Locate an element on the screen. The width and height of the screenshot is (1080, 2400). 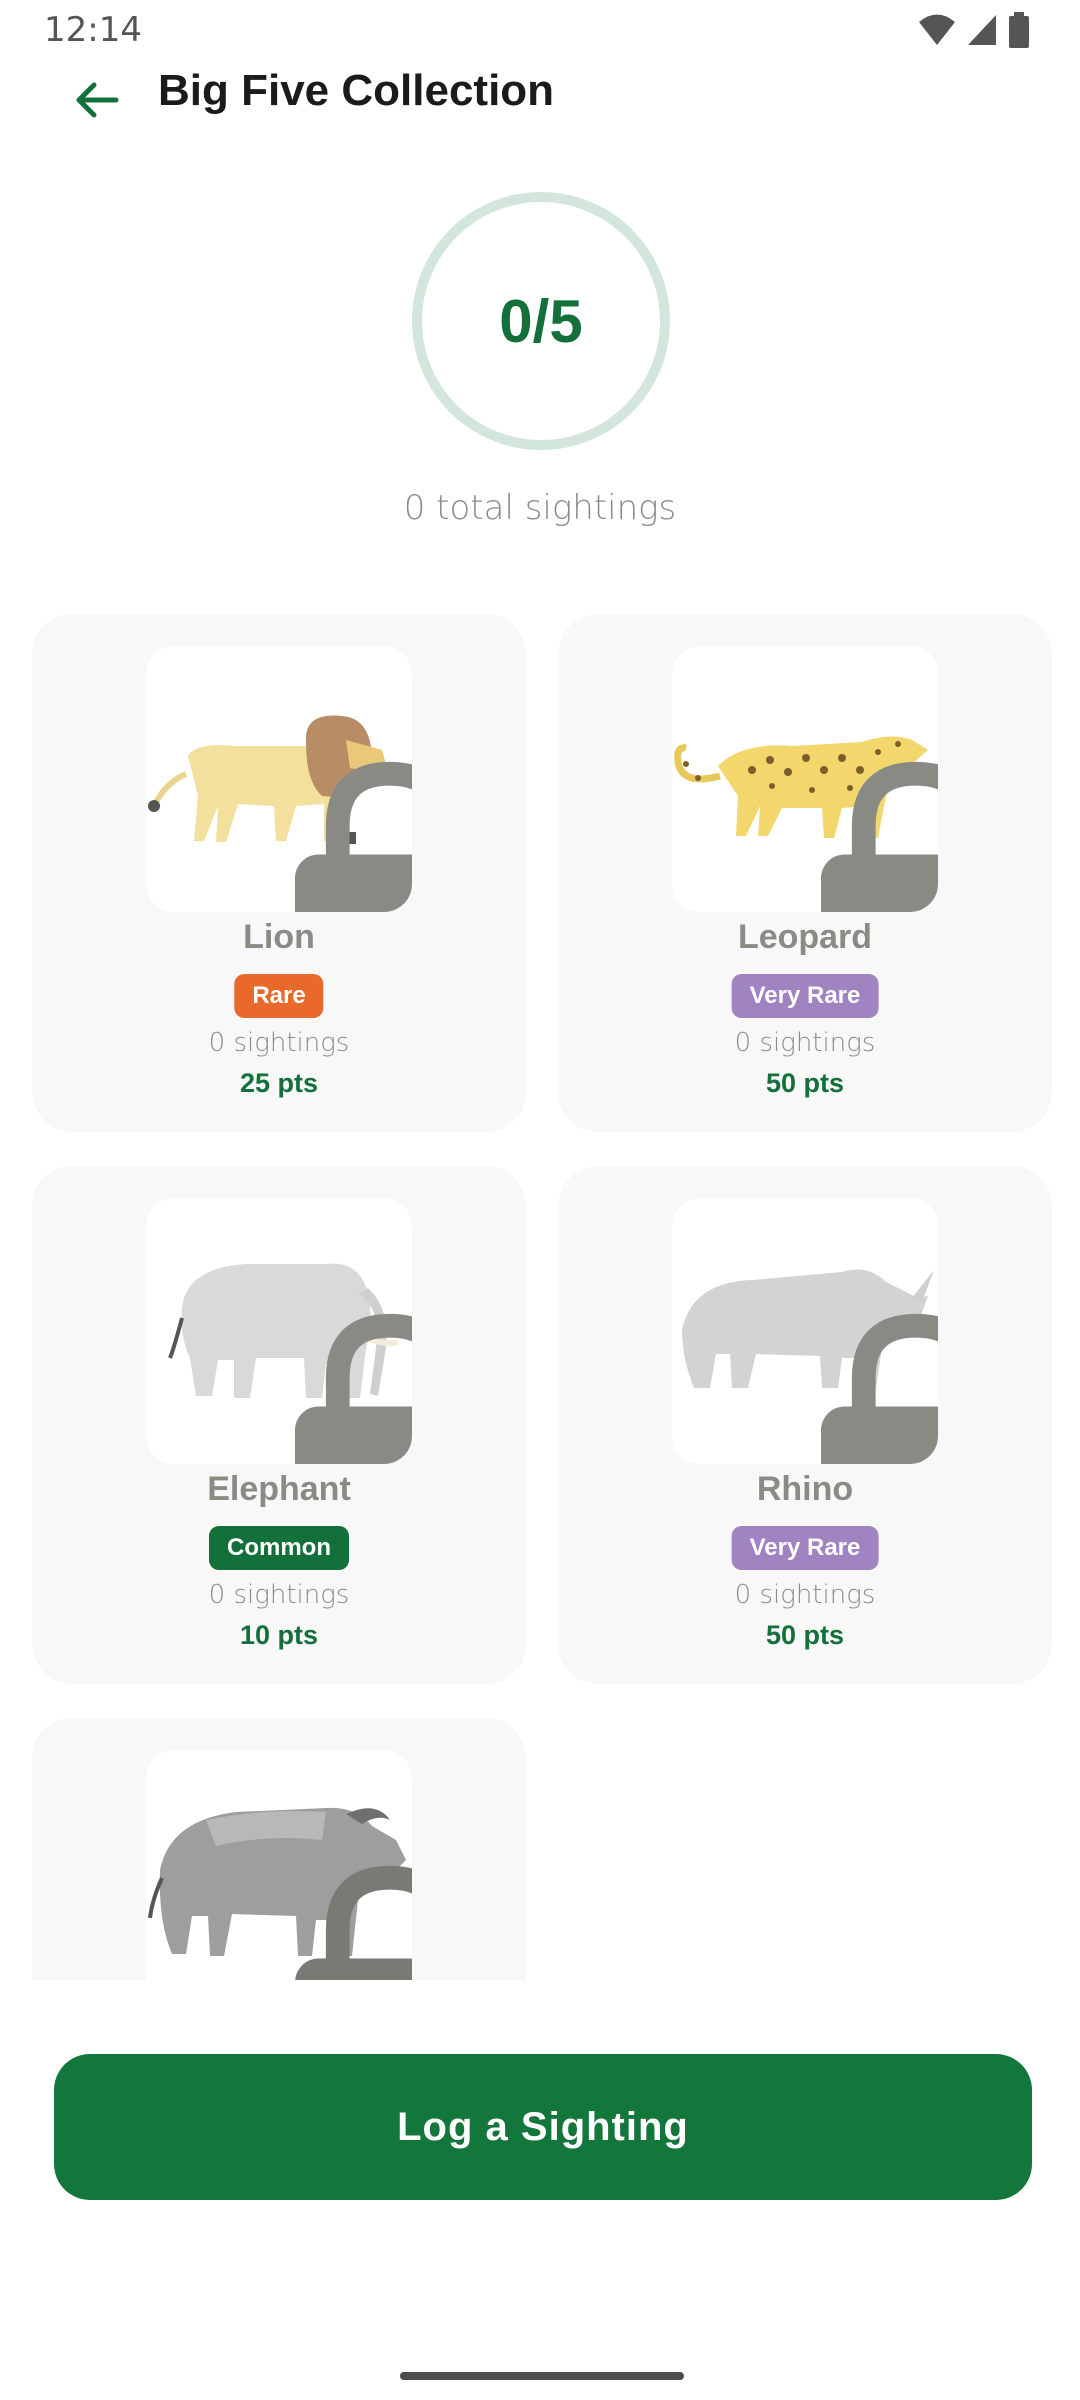
animal-card-elephant: Elephant Common 0 sightings 10 pts is located at coordinates (279, 1425).